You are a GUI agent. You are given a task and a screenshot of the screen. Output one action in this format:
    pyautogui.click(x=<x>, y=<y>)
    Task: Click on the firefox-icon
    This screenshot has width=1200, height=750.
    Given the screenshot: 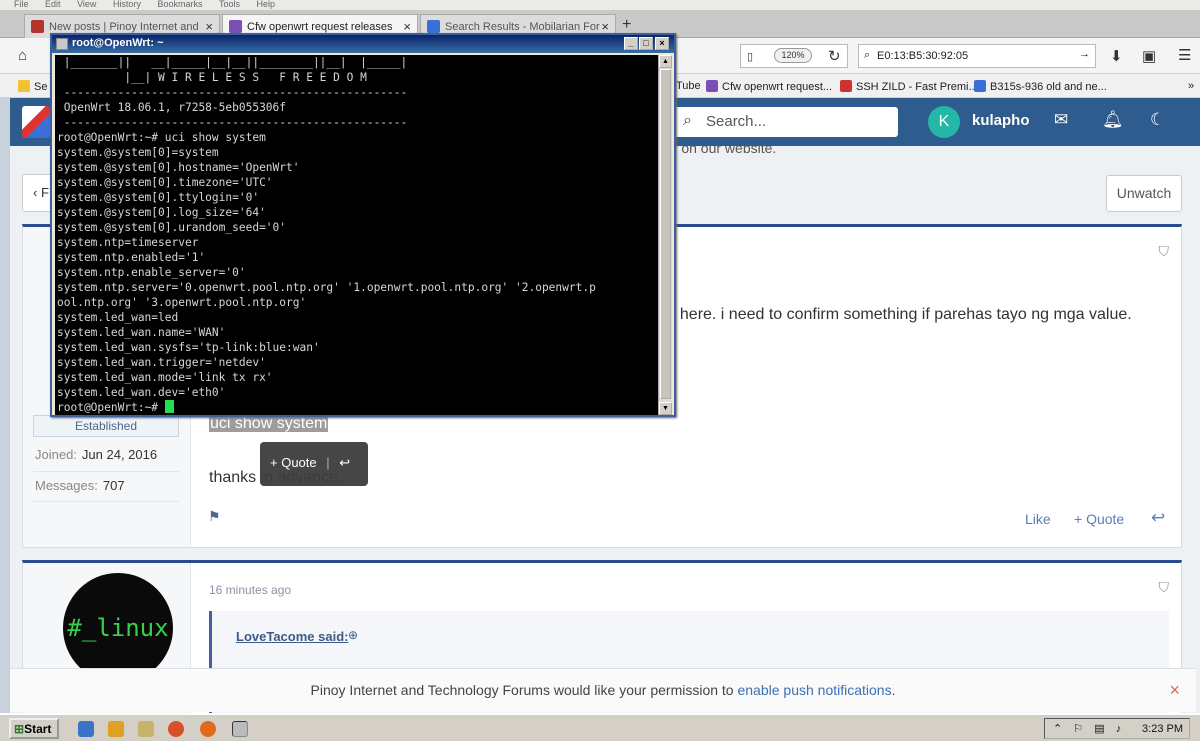 What is the action you would take?
    pyautogui.click(x=208, y=729)
    